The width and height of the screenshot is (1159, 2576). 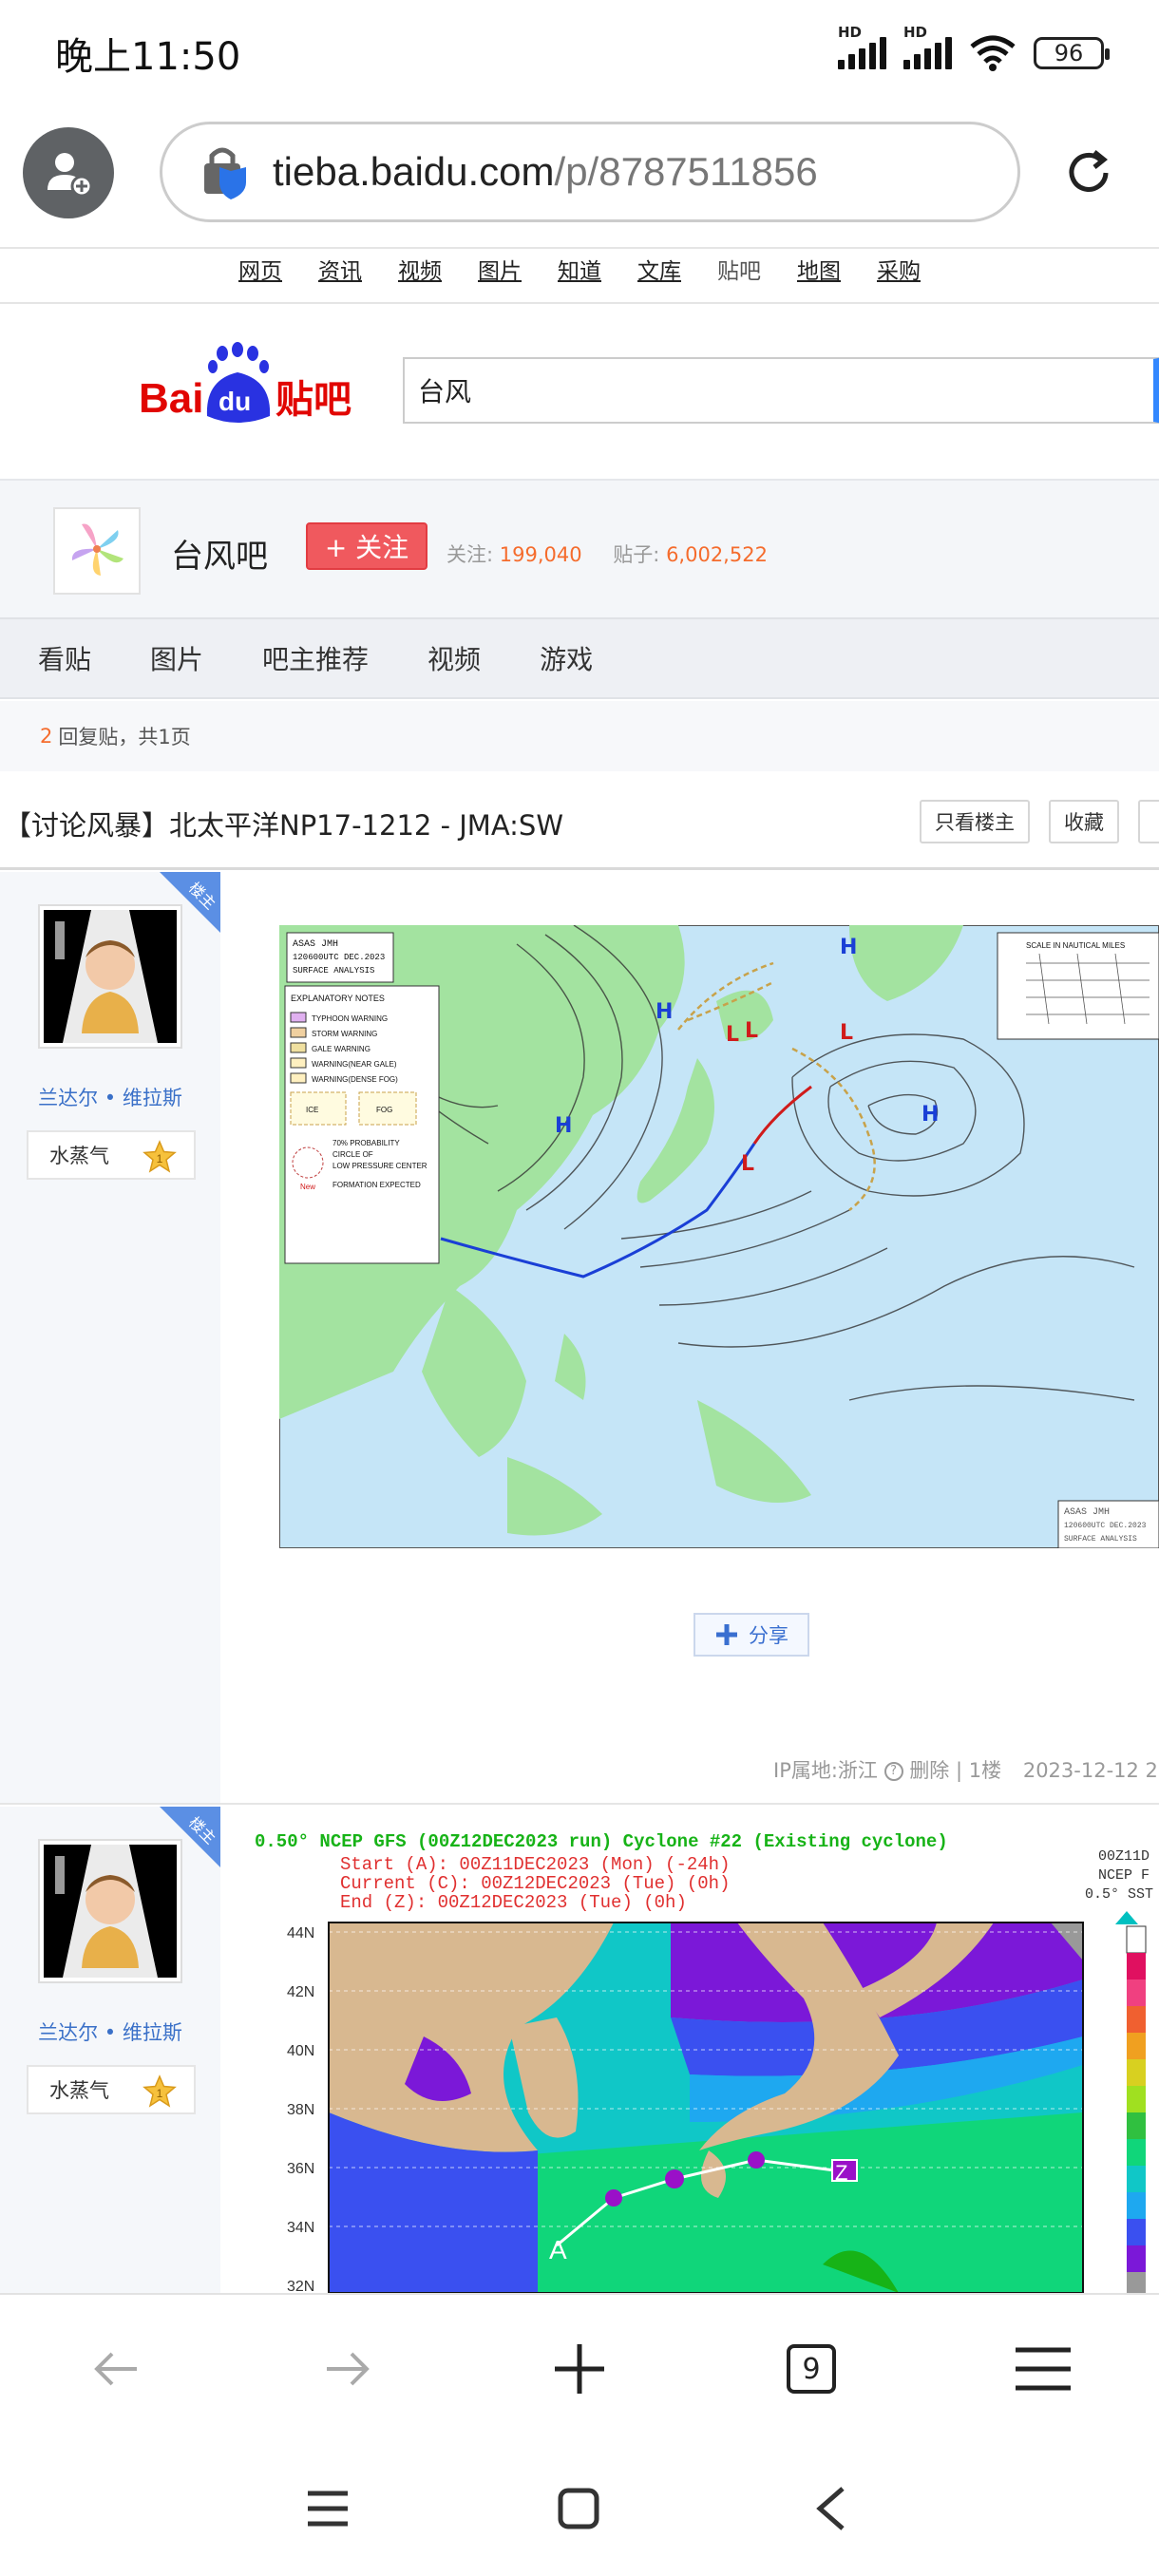 I want to click on ip-location: IP属地:浙江, so click(x=825, y=1770).